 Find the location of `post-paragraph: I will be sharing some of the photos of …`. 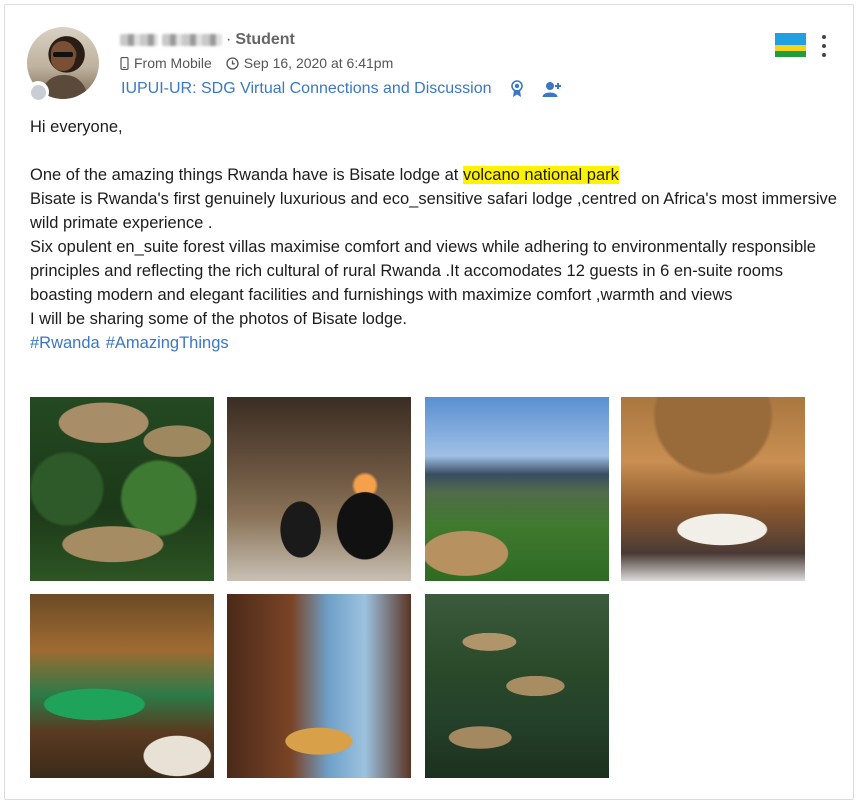

post-paragraph: I will be sharing some of the photos of … is located at coordinates (218, 319).